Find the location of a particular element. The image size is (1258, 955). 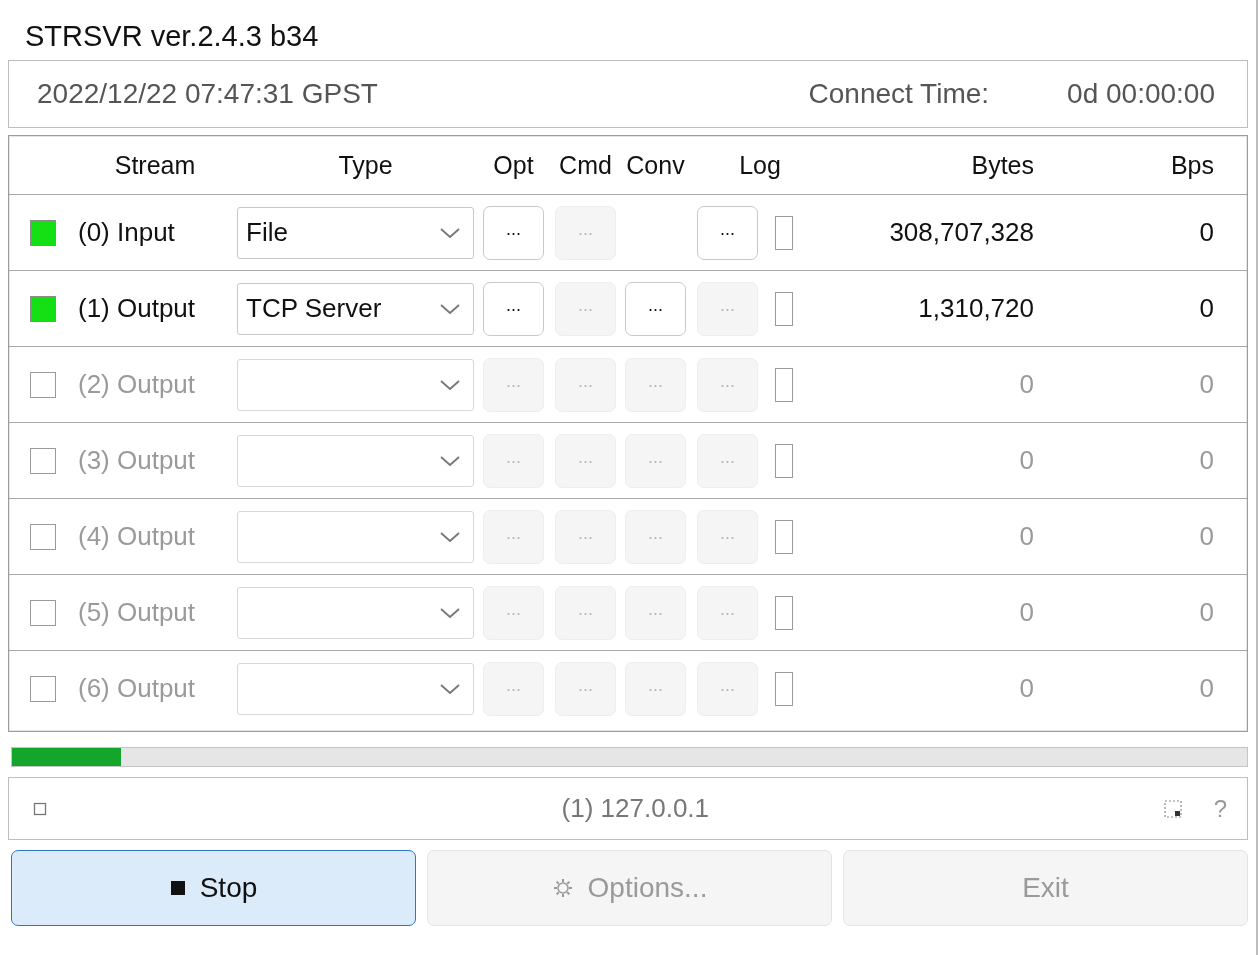

stop-icon is located at coordinates (177, 888).